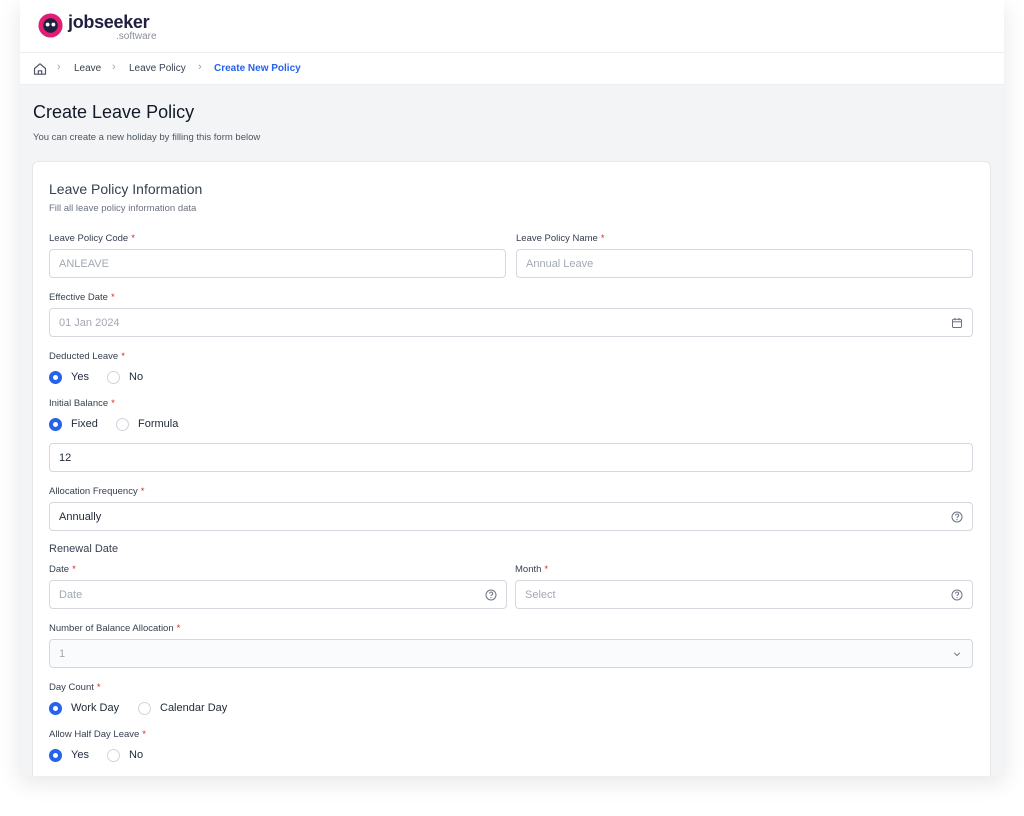 Image resolution: width=1024 pixels, height=816 pixels. I want to click on radio-label: Formula, so click(158, 424).